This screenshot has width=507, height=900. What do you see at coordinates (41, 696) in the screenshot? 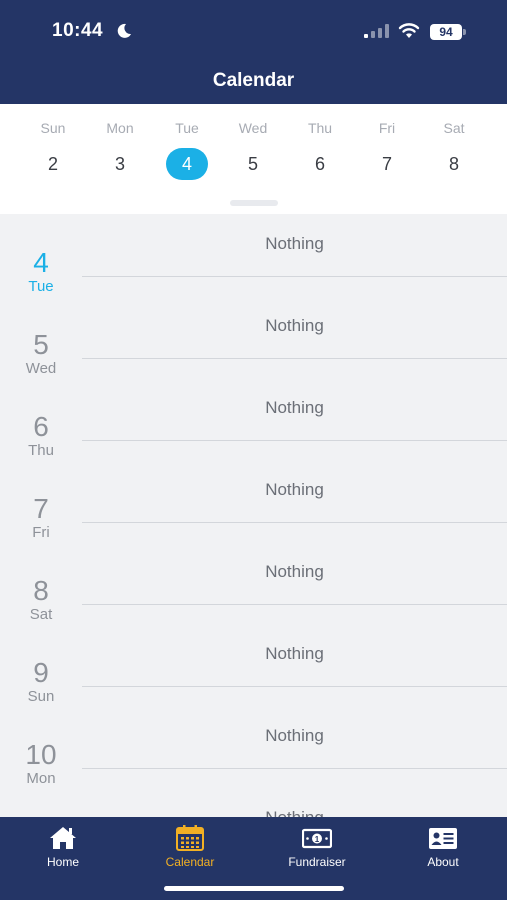
I see `agenda-weekday: Sun` at bounding box center [41, 696].